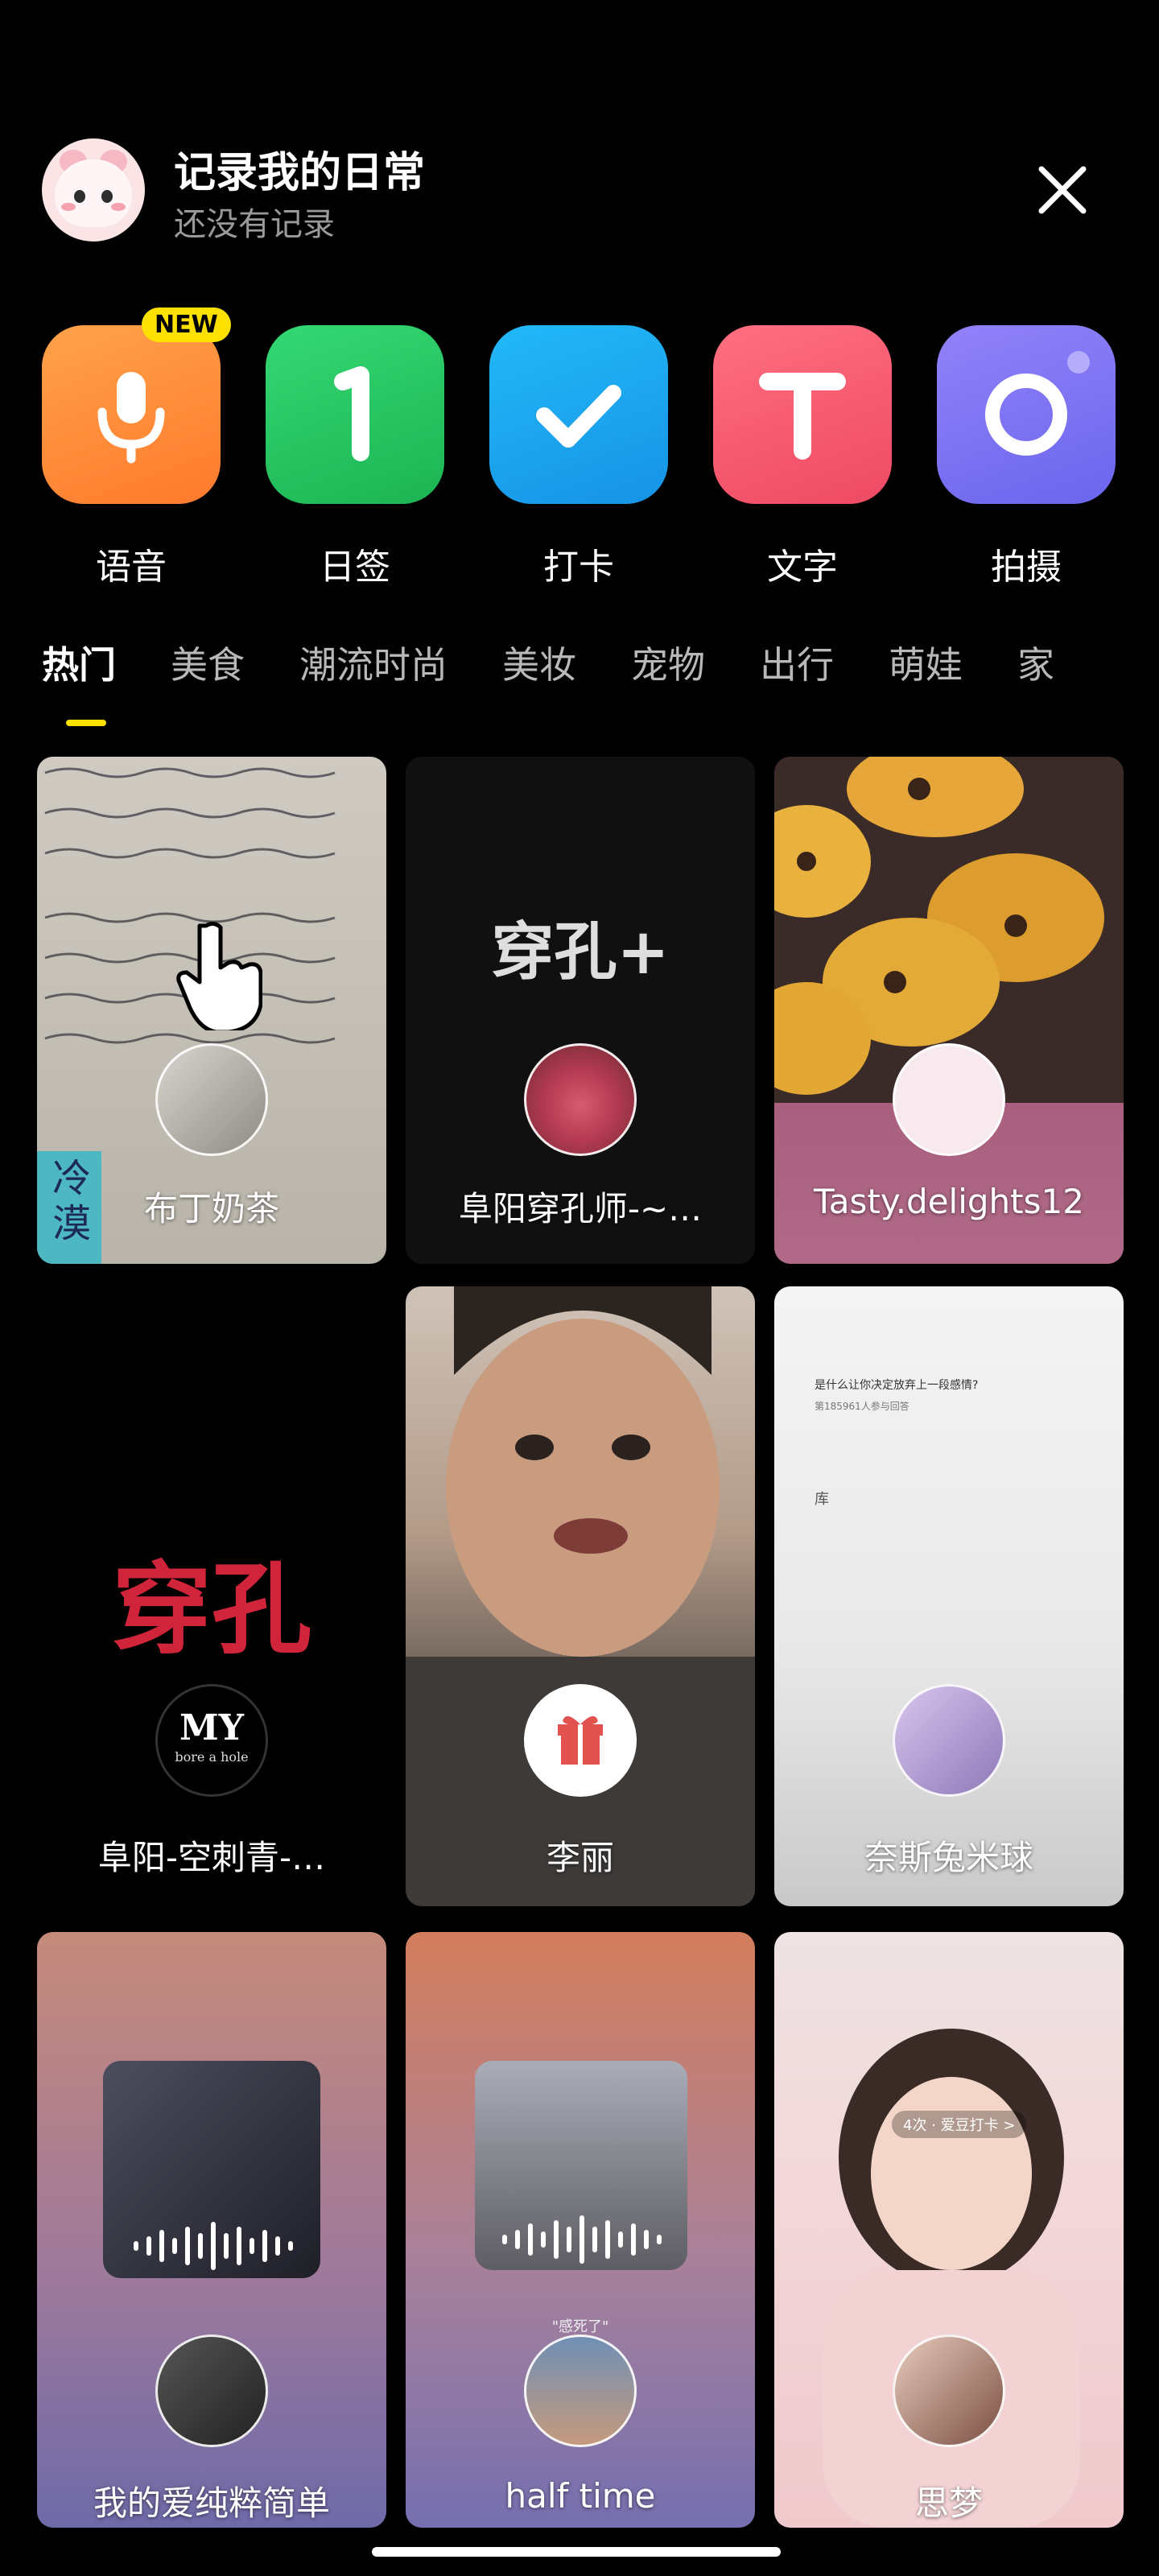  I want to click on feed-card: "感死了" half time, so click(580, 2230).